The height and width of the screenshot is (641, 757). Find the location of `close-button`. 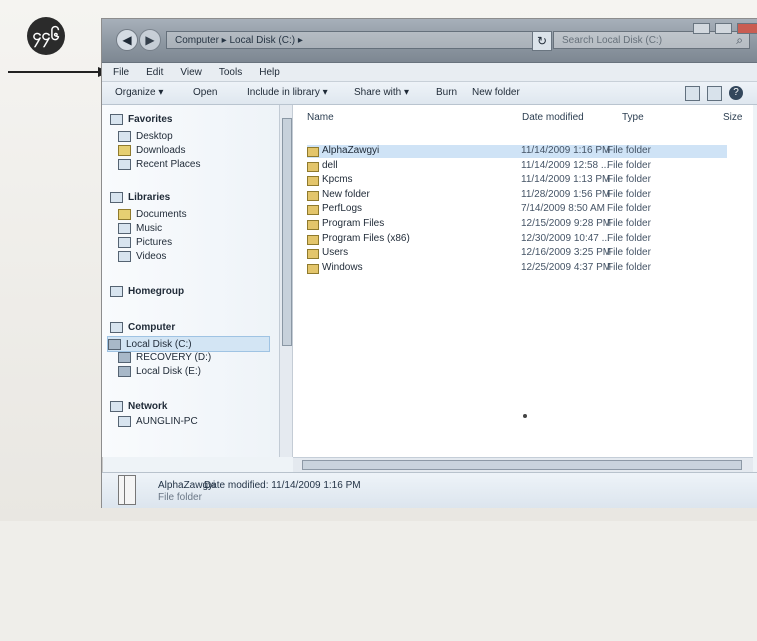

close-button is located at coordinates (747, 28).